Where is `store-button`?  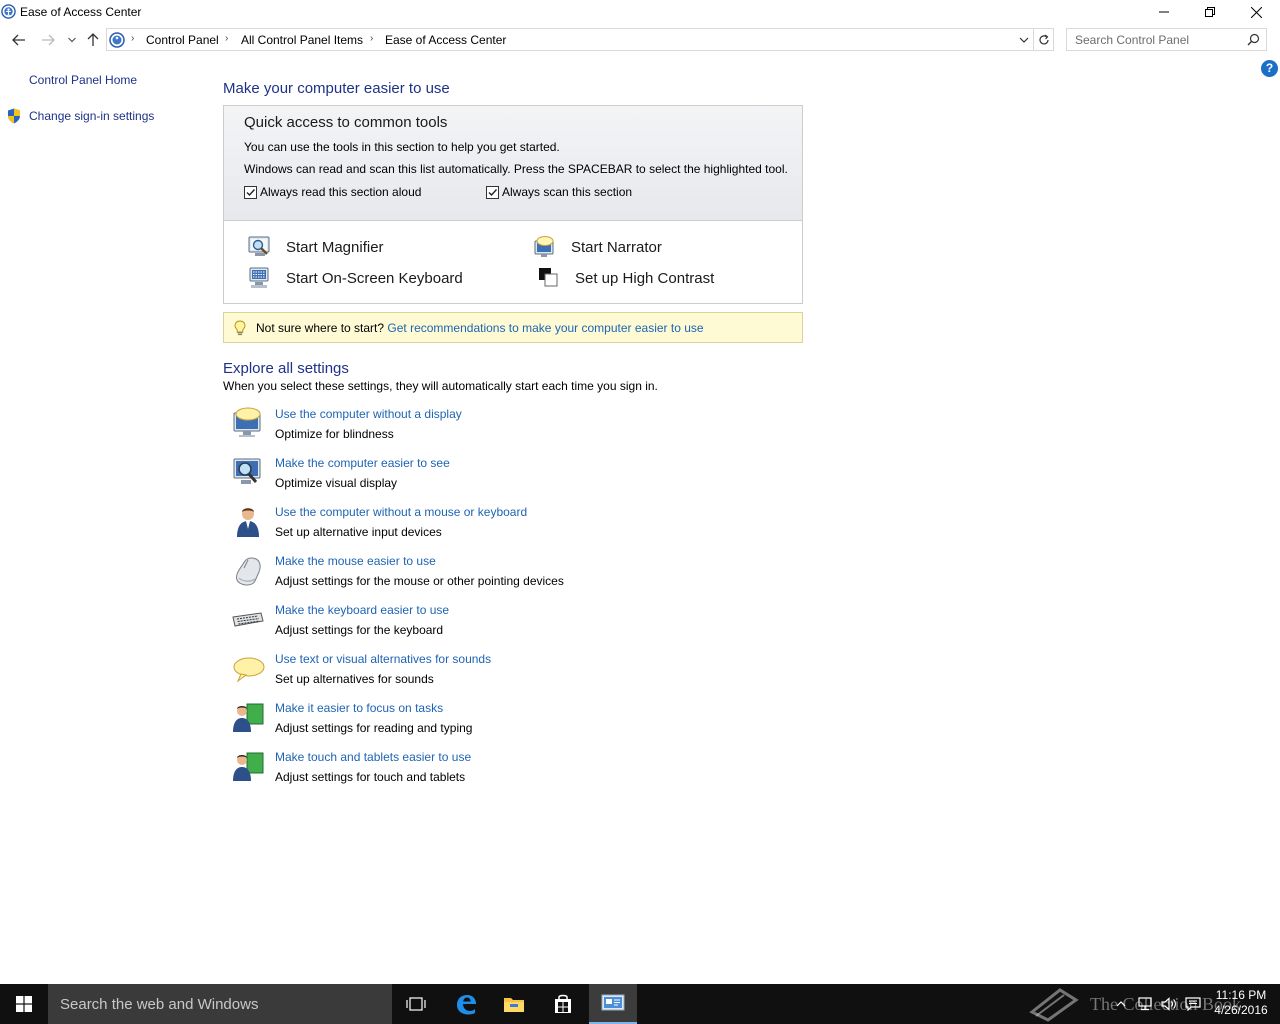
store-button is located at coordinates (563, 1004).